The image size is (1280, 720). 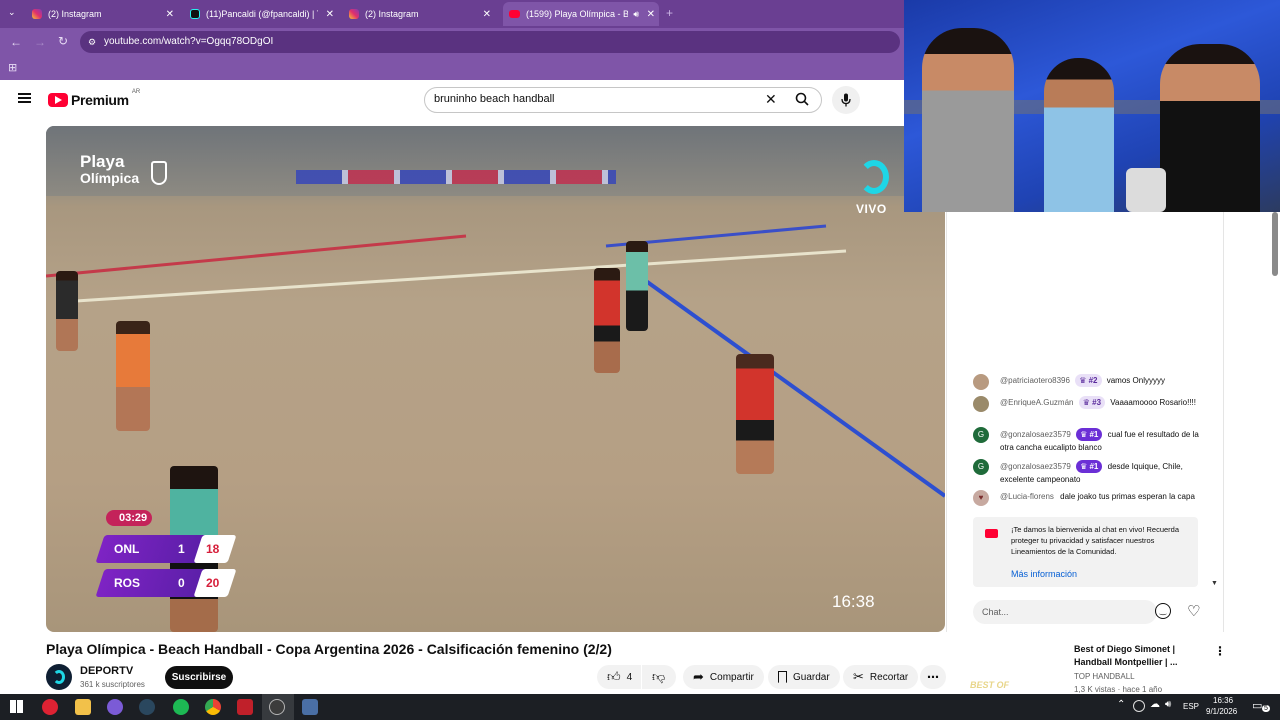 I want to click on emoji-icon: ‿, so click(x=1163, y=611).